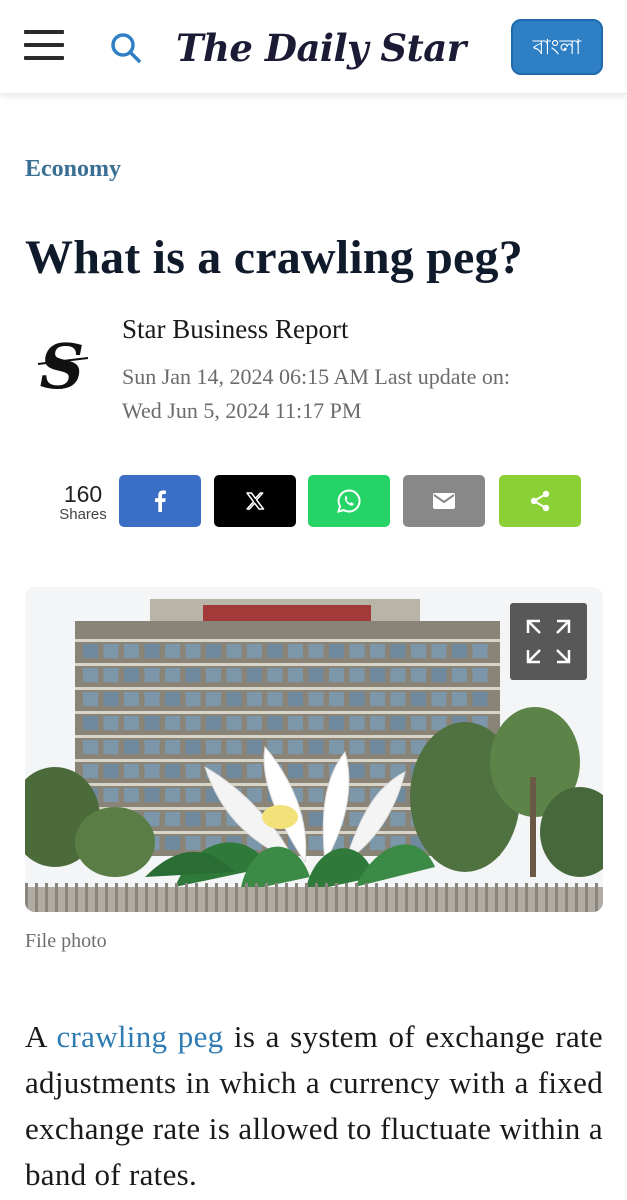 This screenshot has width=627, height=1200. Describe the element at coordinates (126, 48) in the screenshot. I see `search-icon` at that location.